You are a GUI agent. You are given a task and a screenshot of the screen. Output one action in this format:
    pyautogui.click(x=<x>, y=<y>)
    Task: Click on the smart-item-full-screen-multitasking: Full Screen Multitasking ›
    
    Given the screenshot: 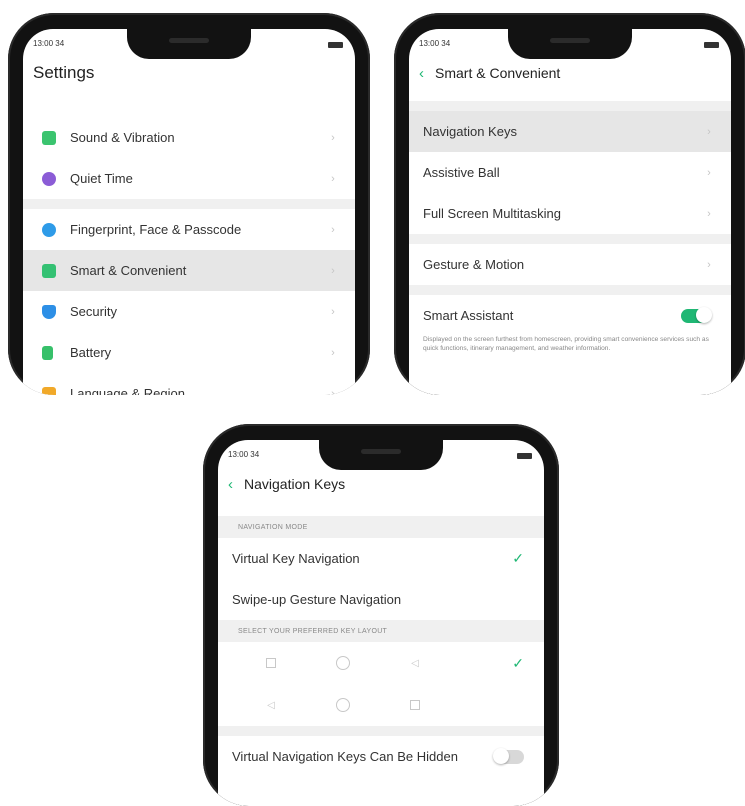 What is the action you would take?
    pyautogui.click(x=570, y=213)
    